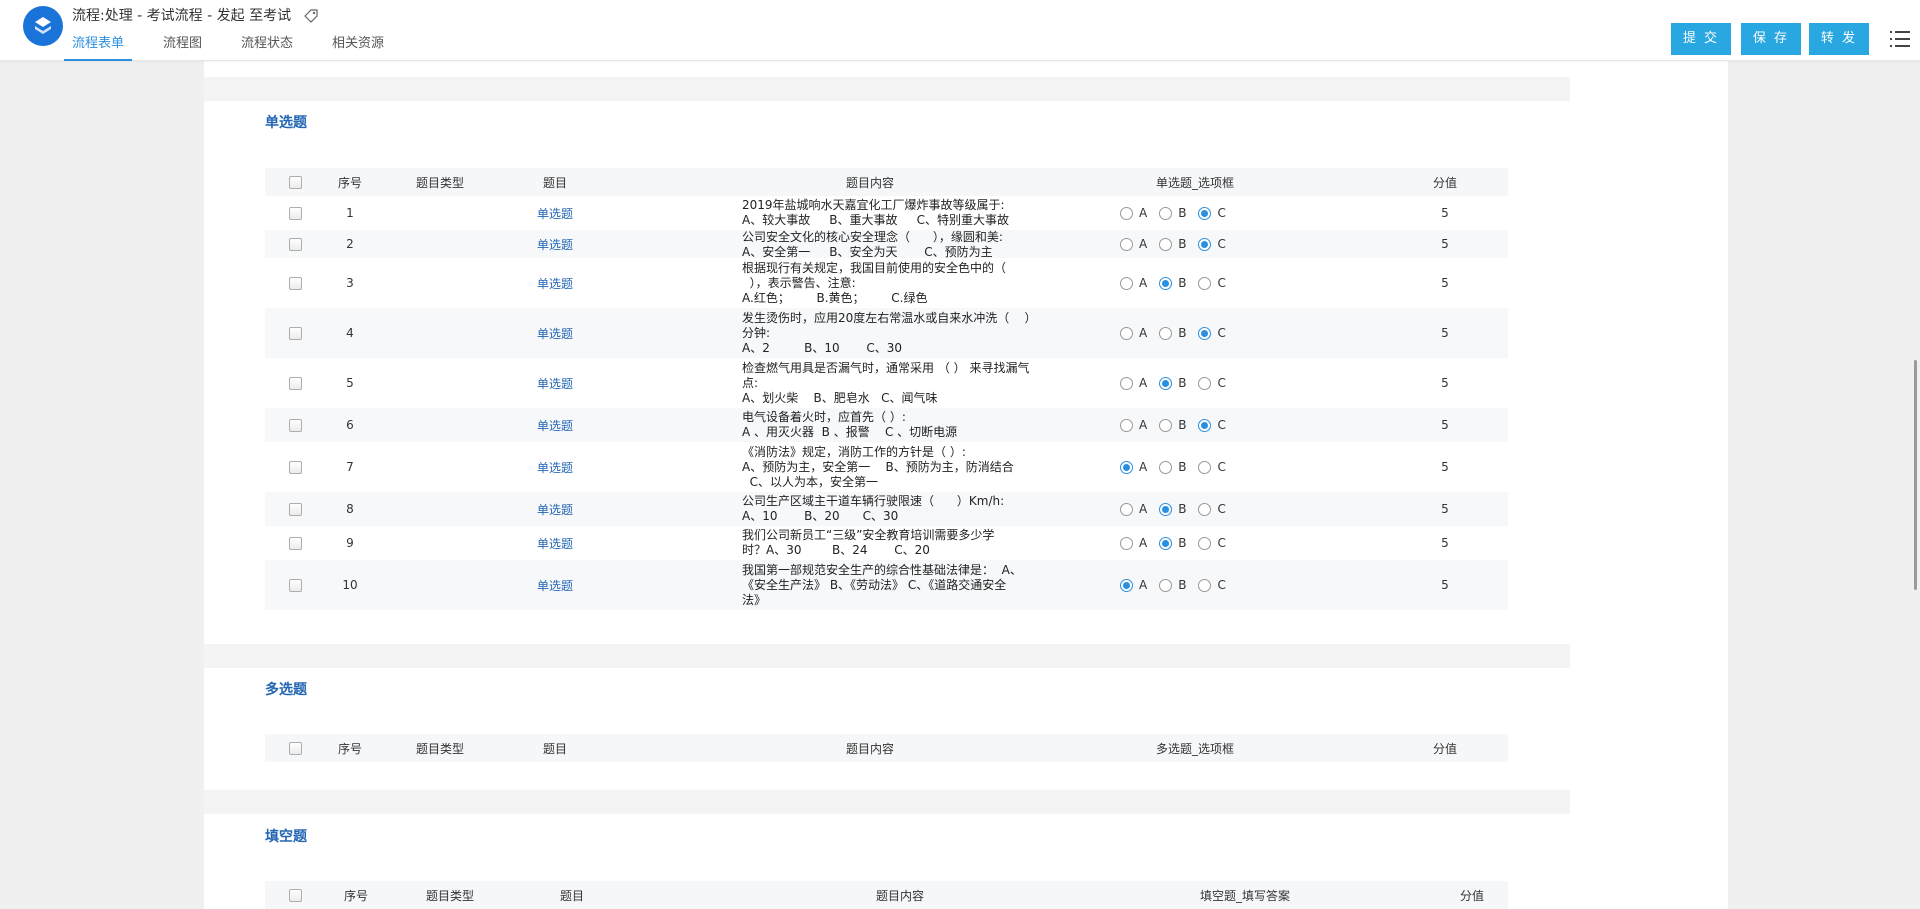  Describe the element at coordinates (1900, 39) in the screenshot. I see `list-menu-icon` at that location.